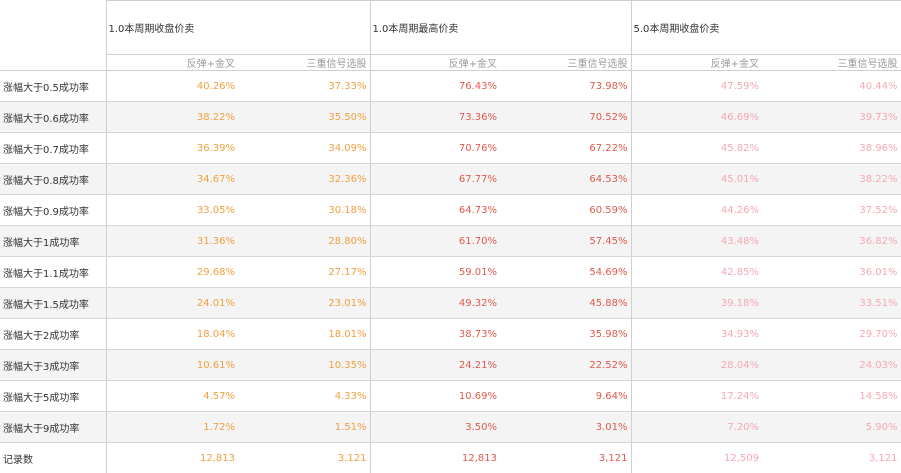  What do you see at coordinates (831, 241) in the screenshot?
I see `table-cell: 36.82%` at bounding box center [831, 241].